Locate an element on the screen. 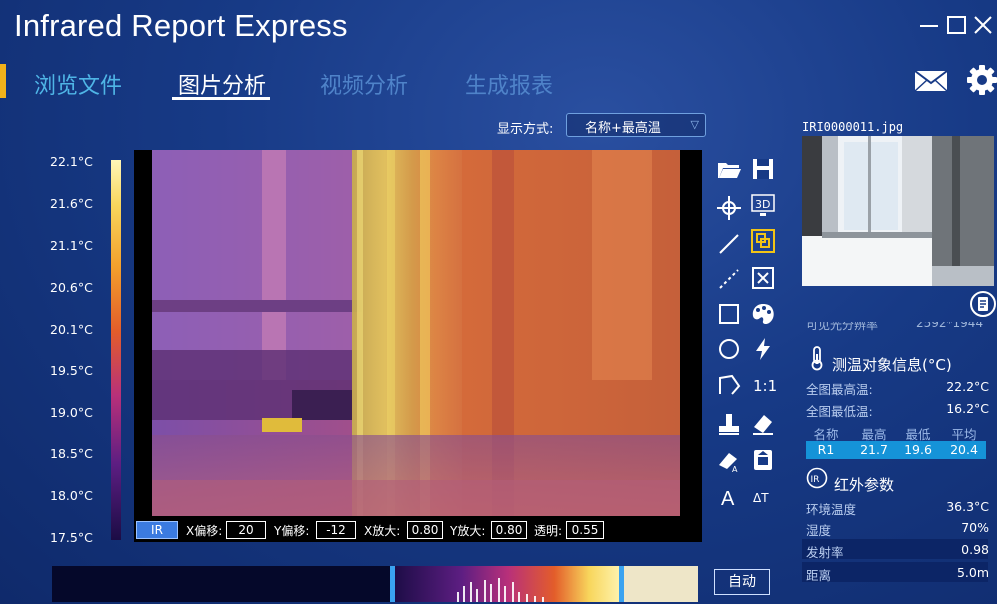  copy-region-icon is located at coordinates (763, 241).